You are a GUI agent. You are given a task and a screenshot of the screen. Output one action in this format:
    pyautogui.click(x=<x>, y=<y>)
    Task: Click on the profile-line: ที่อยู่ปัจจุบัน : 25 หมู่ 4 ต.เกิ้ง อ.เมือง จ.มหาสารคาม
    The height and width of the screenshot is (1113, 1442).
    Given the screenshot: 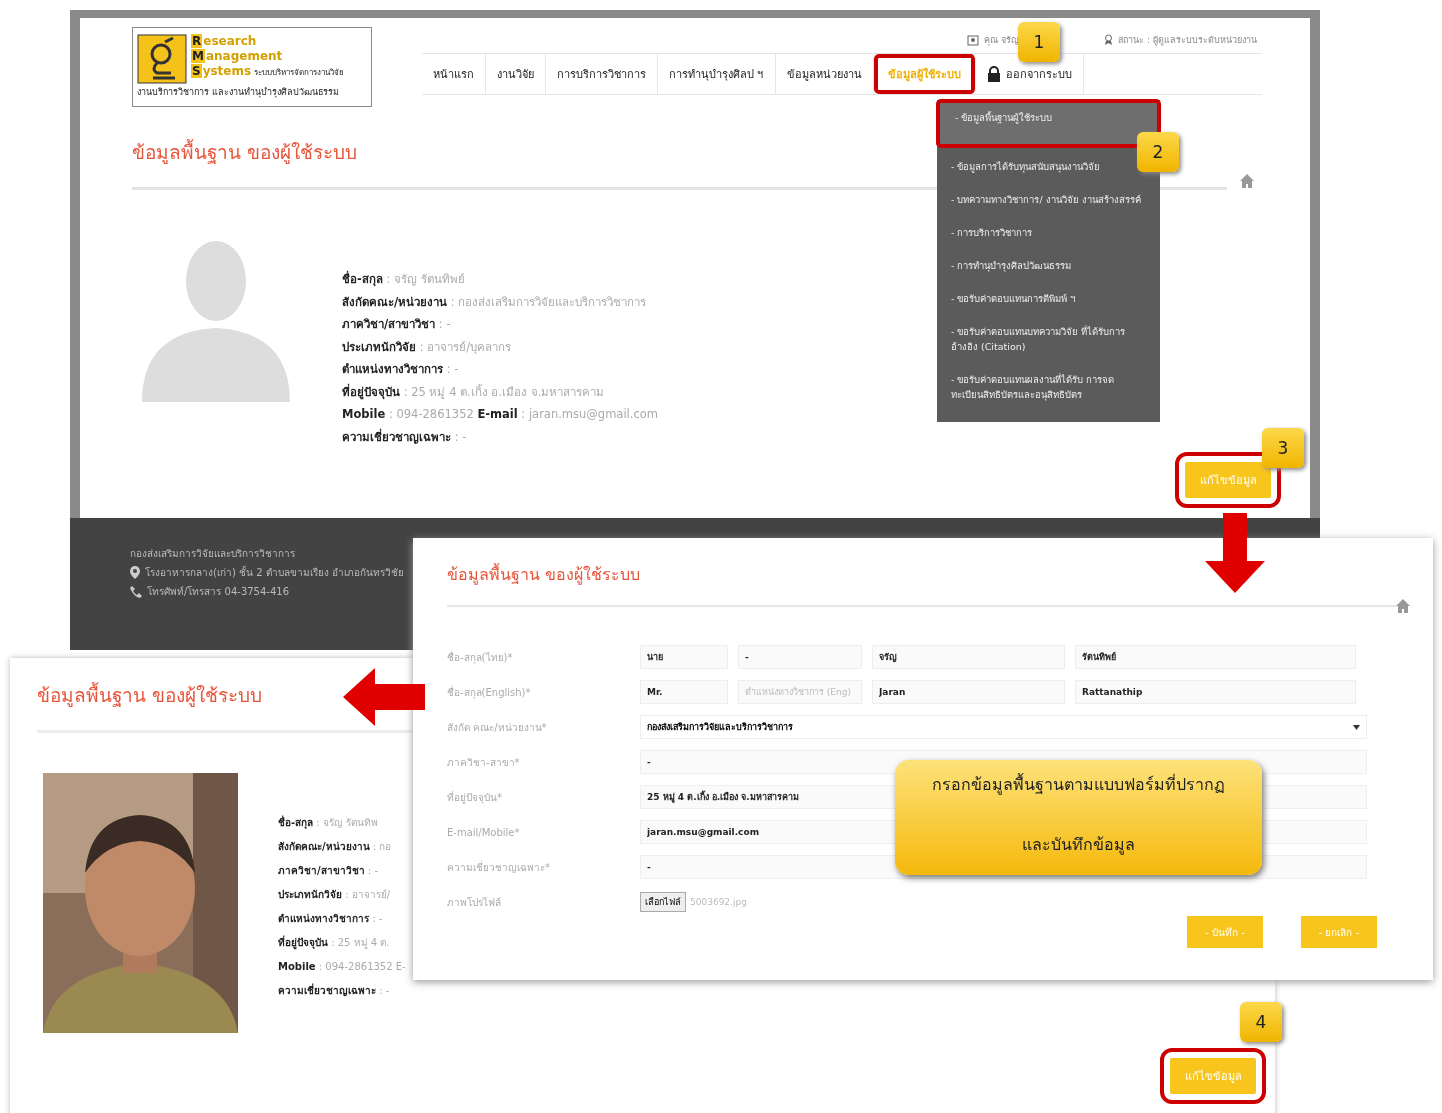 What is the action you would take?
    pyautogui.click(x=474, y=392)
    